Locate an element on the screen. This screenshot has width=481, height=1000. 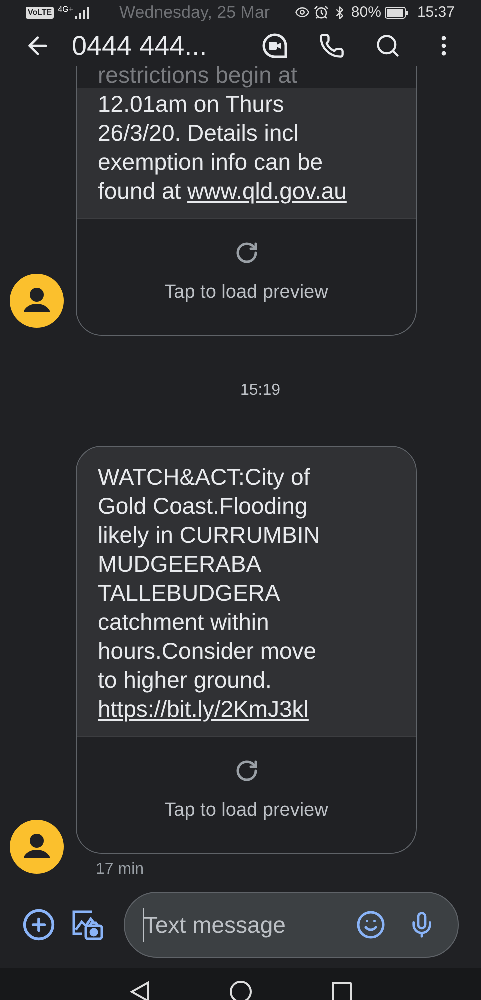
video-call-icon is located at coordinates (275, 46).